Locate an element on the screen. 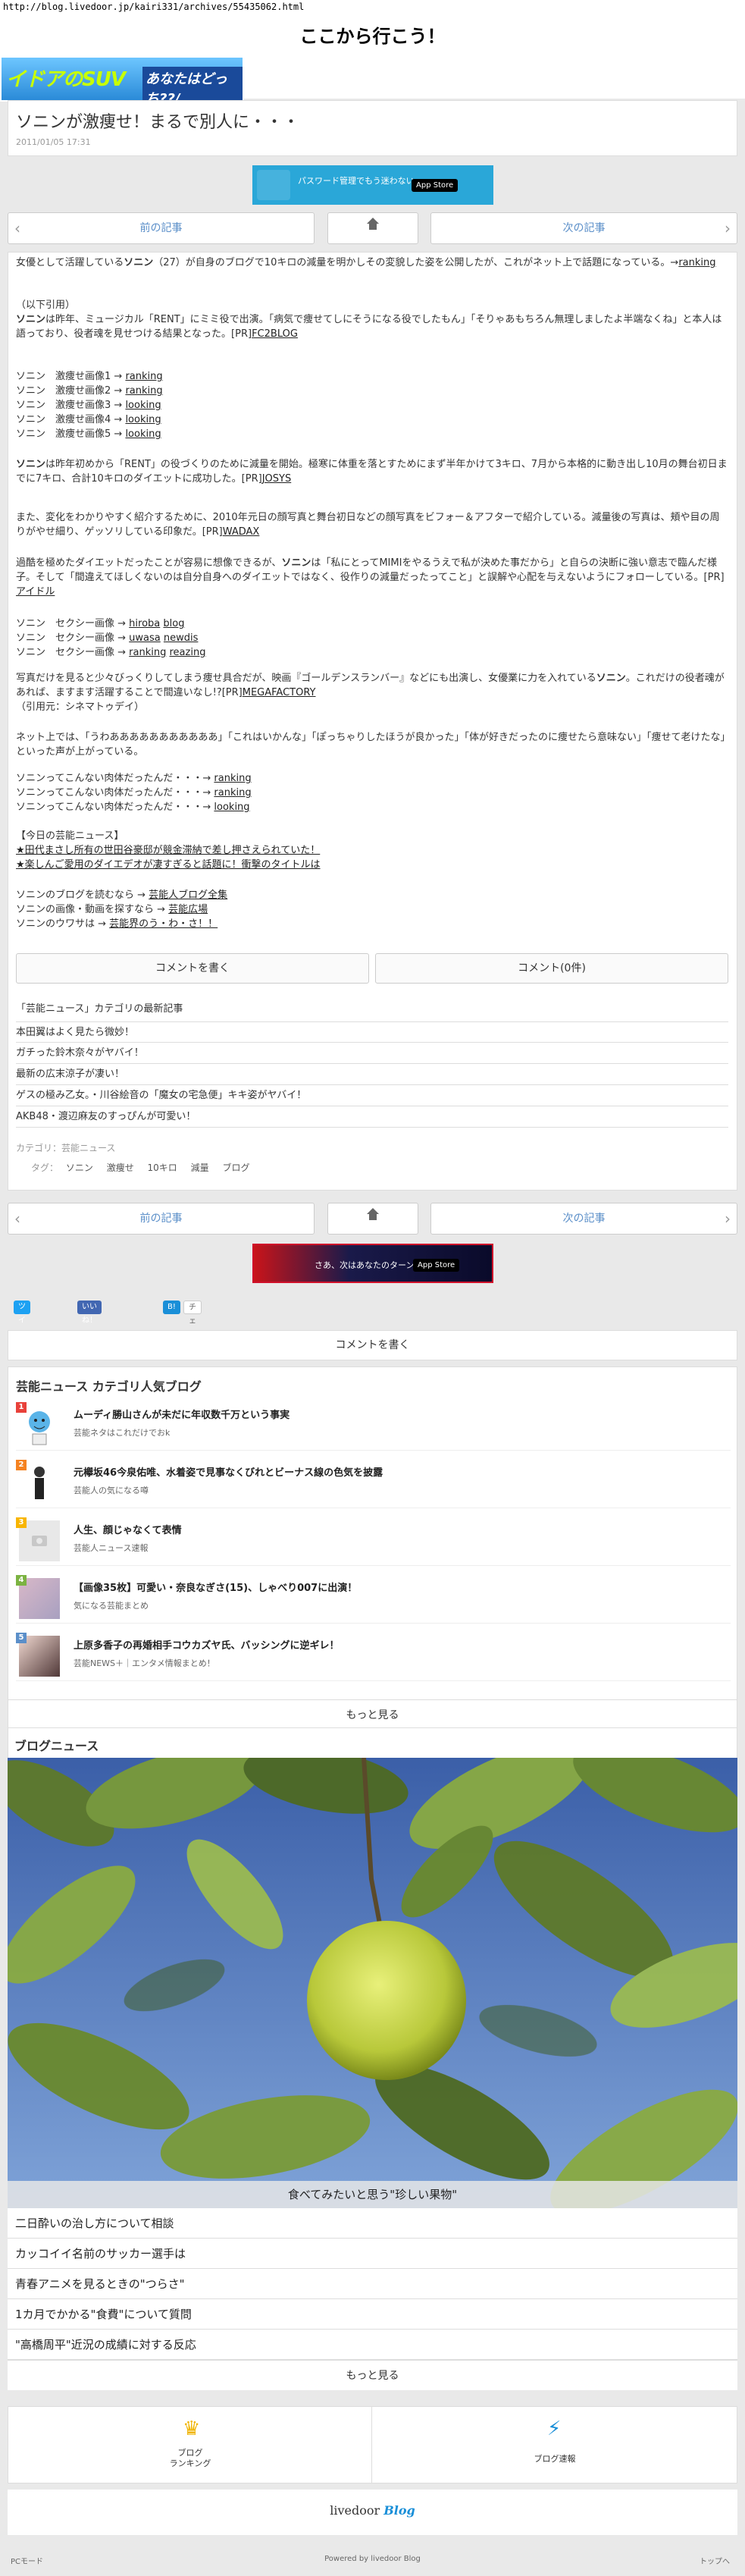 The image size is (745, 2576). tag-link: 減量 is located at coordinates (200, 1168).